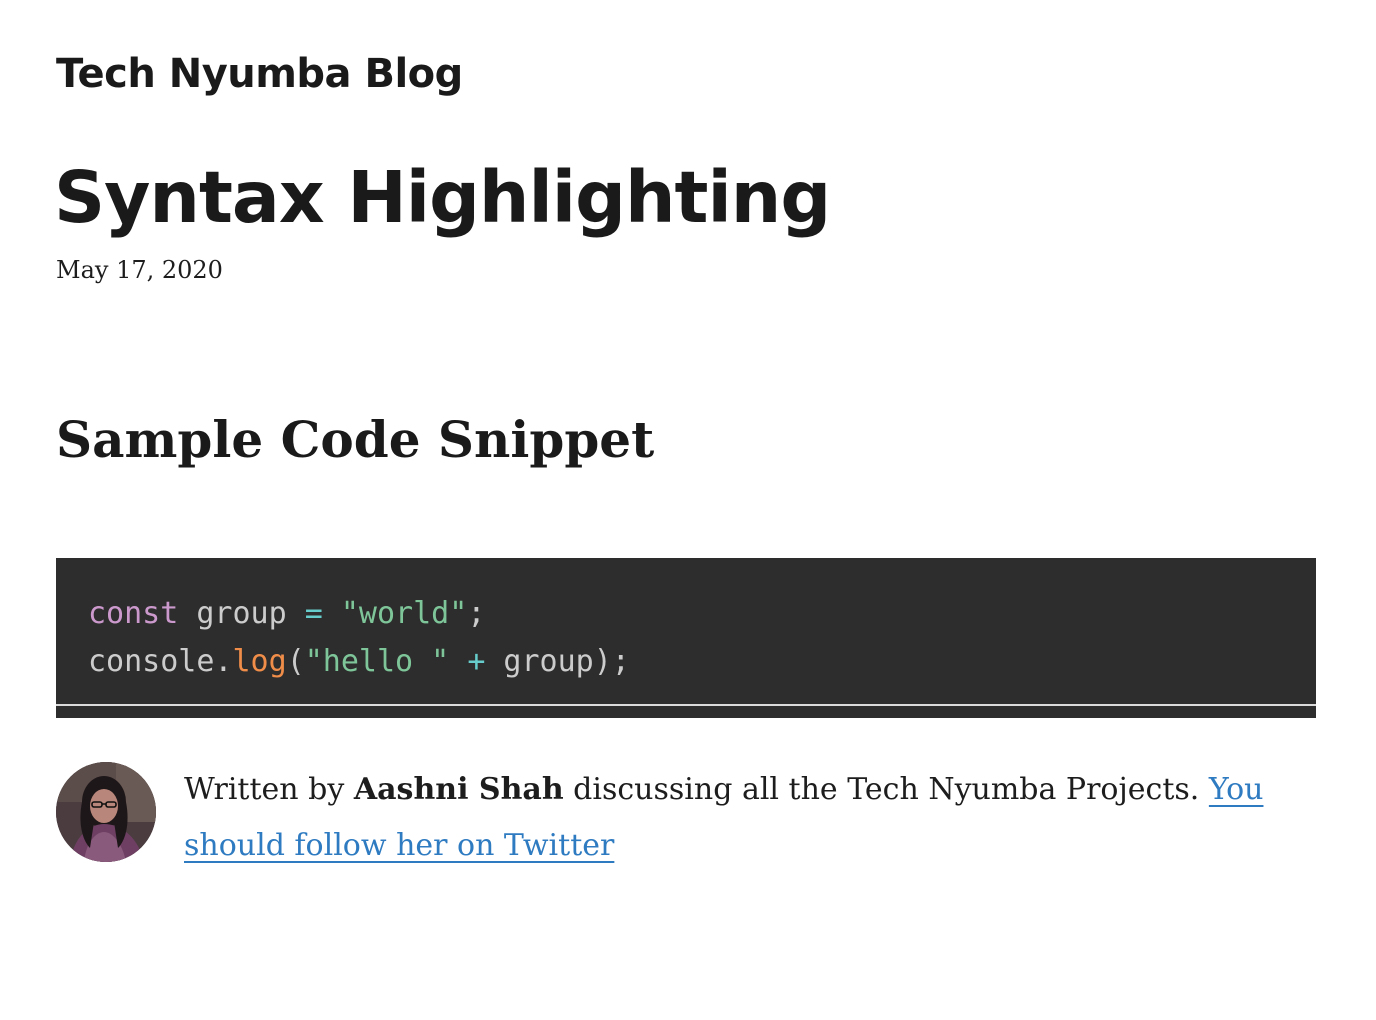 The height and width of the screenshot is (1020, 1376). Describe the element at coordinates (557, 661) in the screenshot. I see `code-rest: group);` at that location.